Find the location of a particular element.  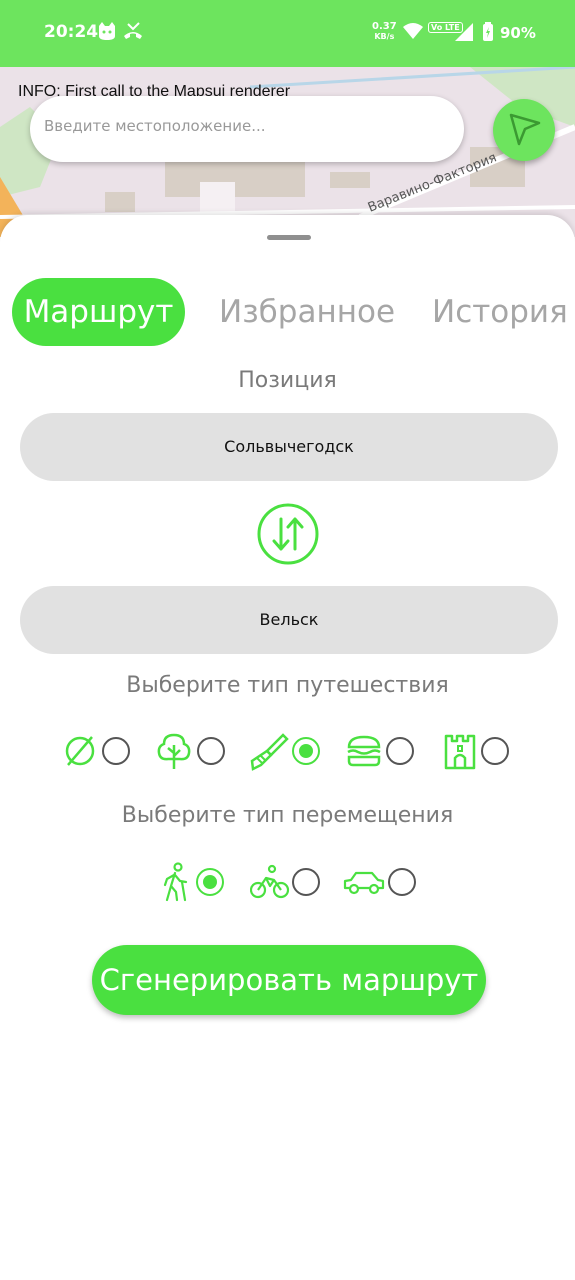

walking-icon is located at coordinates (175, 882).